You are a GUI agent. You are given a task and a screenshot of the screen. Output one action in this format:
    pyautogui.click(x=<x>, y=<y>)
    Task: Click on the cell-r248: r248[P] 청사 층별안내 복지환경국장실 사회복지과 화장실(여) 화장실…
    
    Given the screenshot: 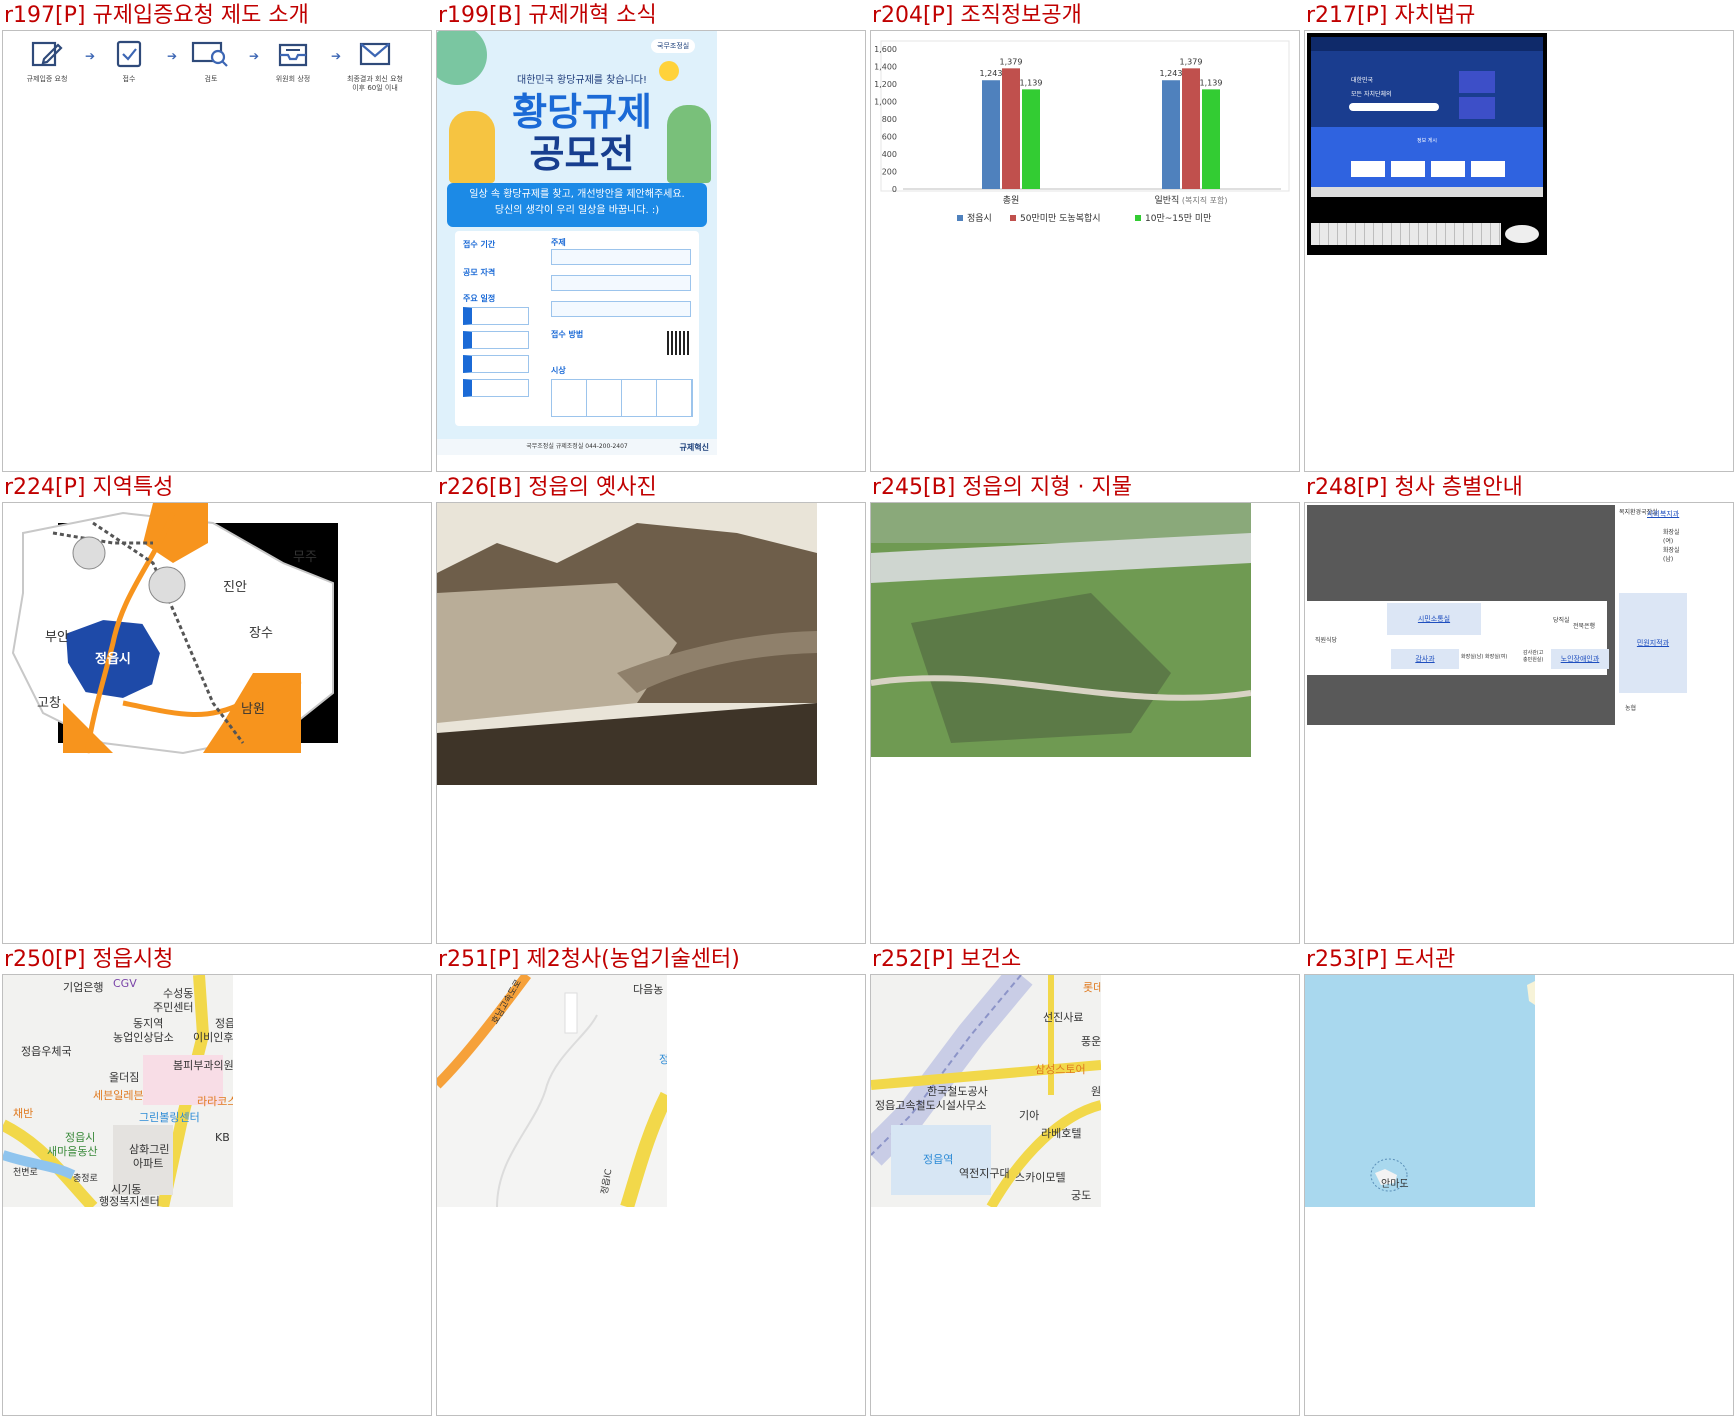 What is the action you would take?
    pyautogui.click(x=1518, y=708)
    